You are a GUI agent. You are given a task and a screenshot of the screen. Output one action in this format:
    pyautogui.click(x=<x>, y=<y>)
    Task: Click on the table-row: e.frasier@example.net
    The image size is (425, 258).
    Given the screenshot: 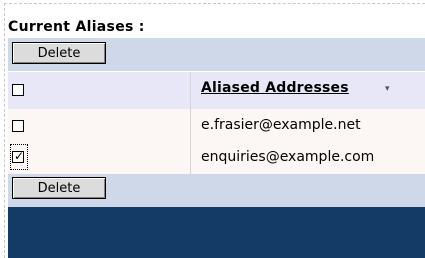 What is the action you would take?
    pyautogui.click(x=216, y=126)
    